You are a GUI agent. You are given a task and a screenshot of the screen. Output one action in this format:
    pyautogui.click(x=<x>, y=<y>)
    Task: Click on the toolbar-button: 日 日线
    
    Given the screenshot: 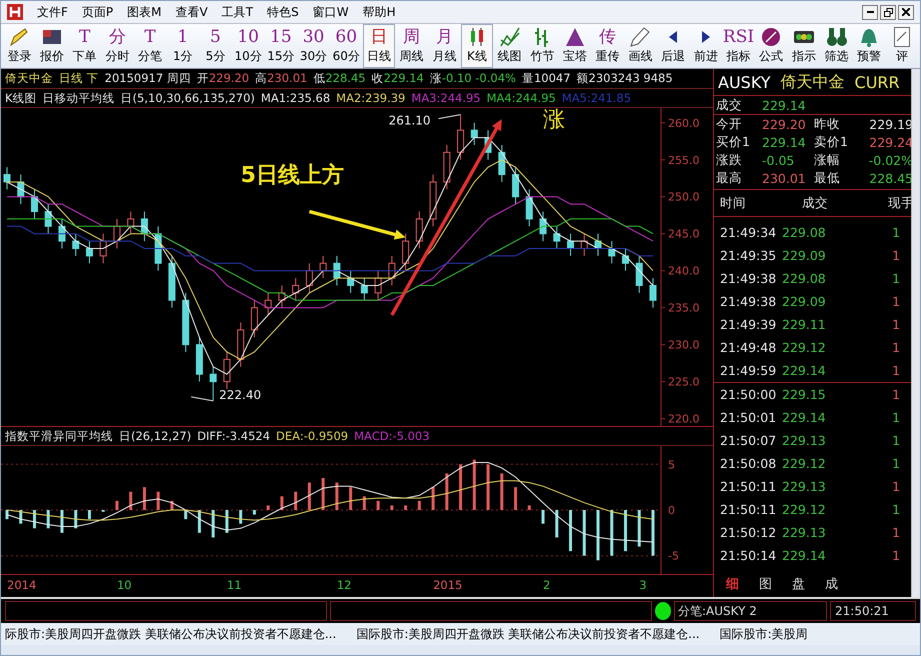 What is the action you would take?
    pyautogui.click(x=379, y=46)
    